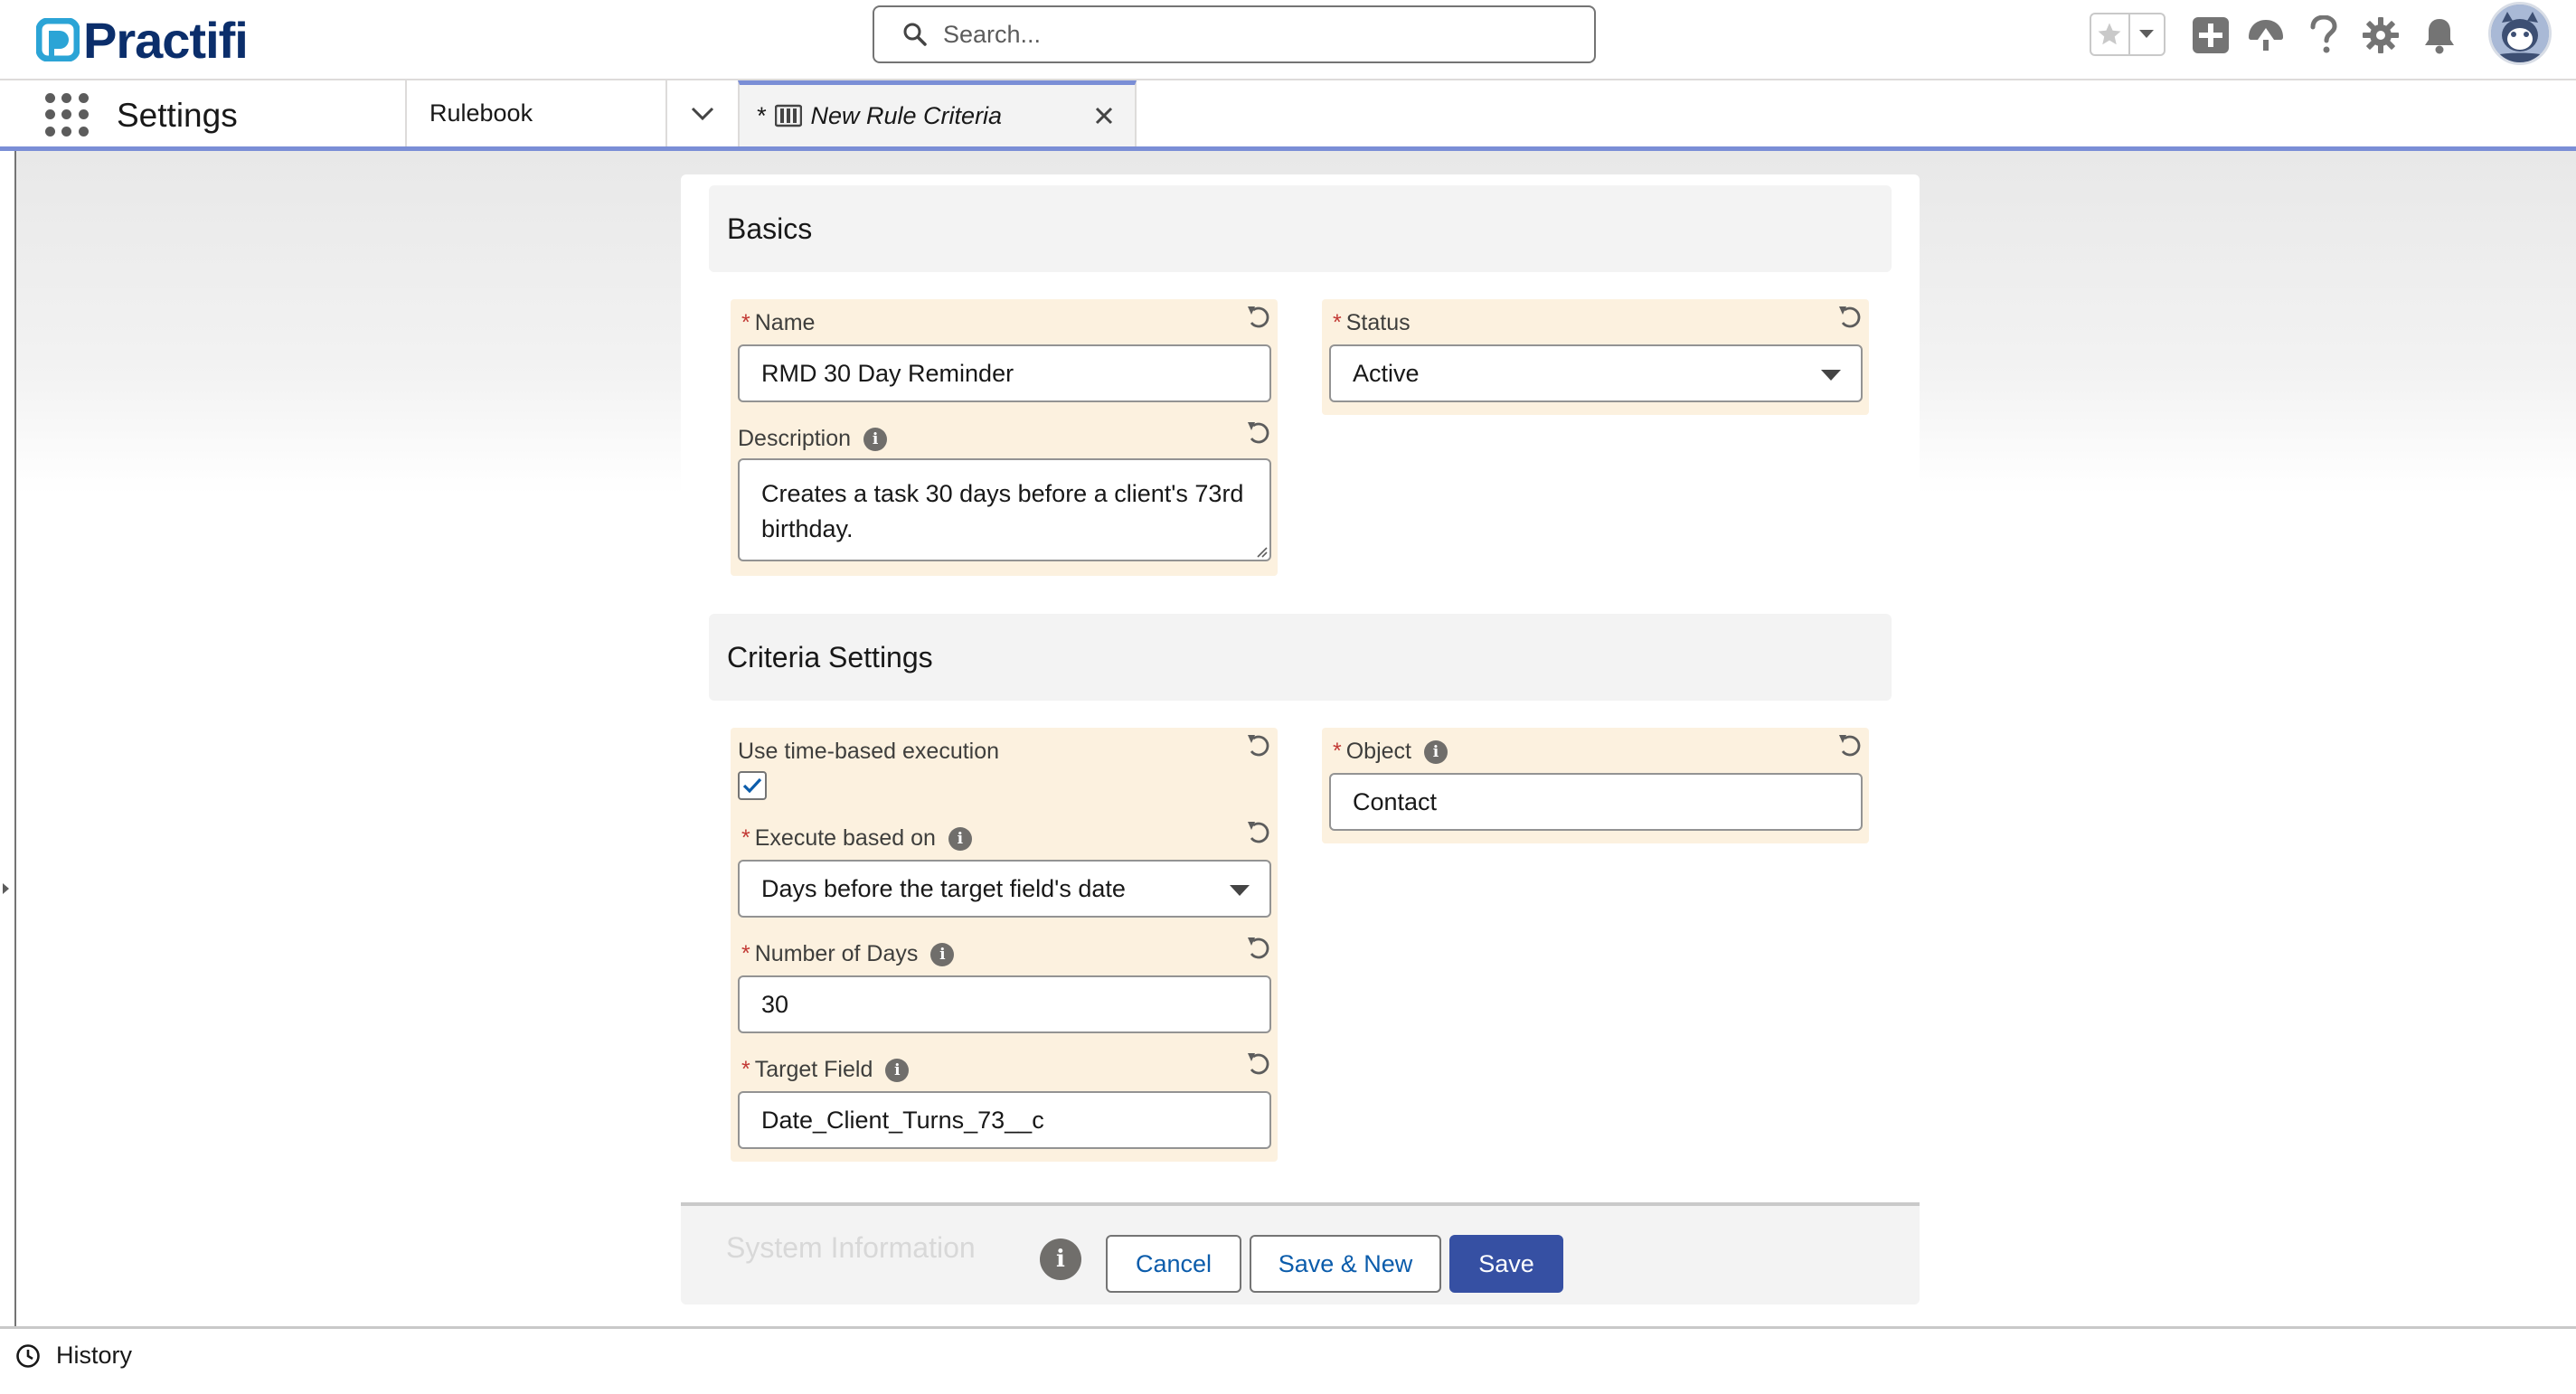 The height and width of the screenshot is (1394, 2576). I want to click on basics-right-panel: * Status Active, so click(1595, 357).